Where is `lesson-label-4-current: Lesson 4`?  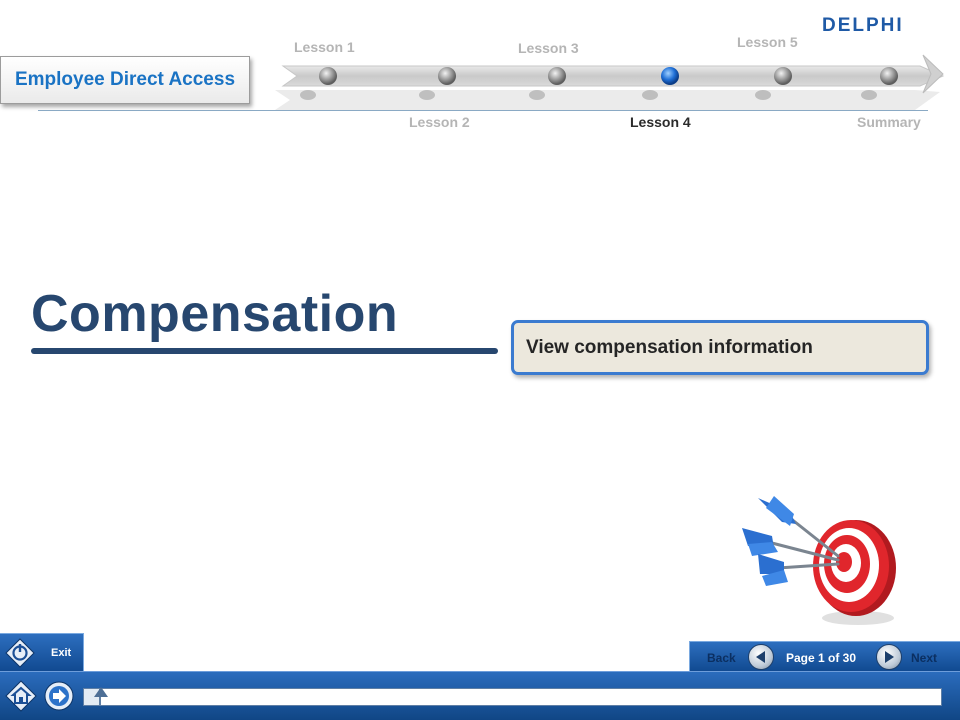 lesson-label-4-current: Lesson 4 is located at coordinates (660, 122).